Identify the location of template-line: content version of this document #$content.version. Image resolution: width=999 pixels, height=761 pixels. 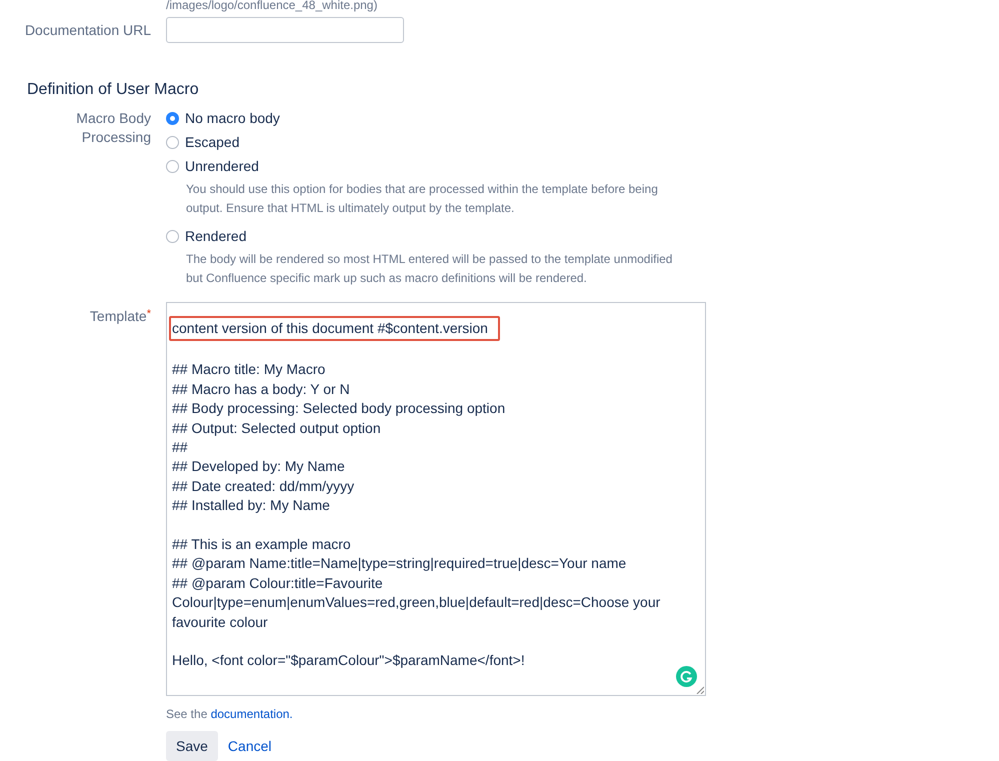
(330, 328).